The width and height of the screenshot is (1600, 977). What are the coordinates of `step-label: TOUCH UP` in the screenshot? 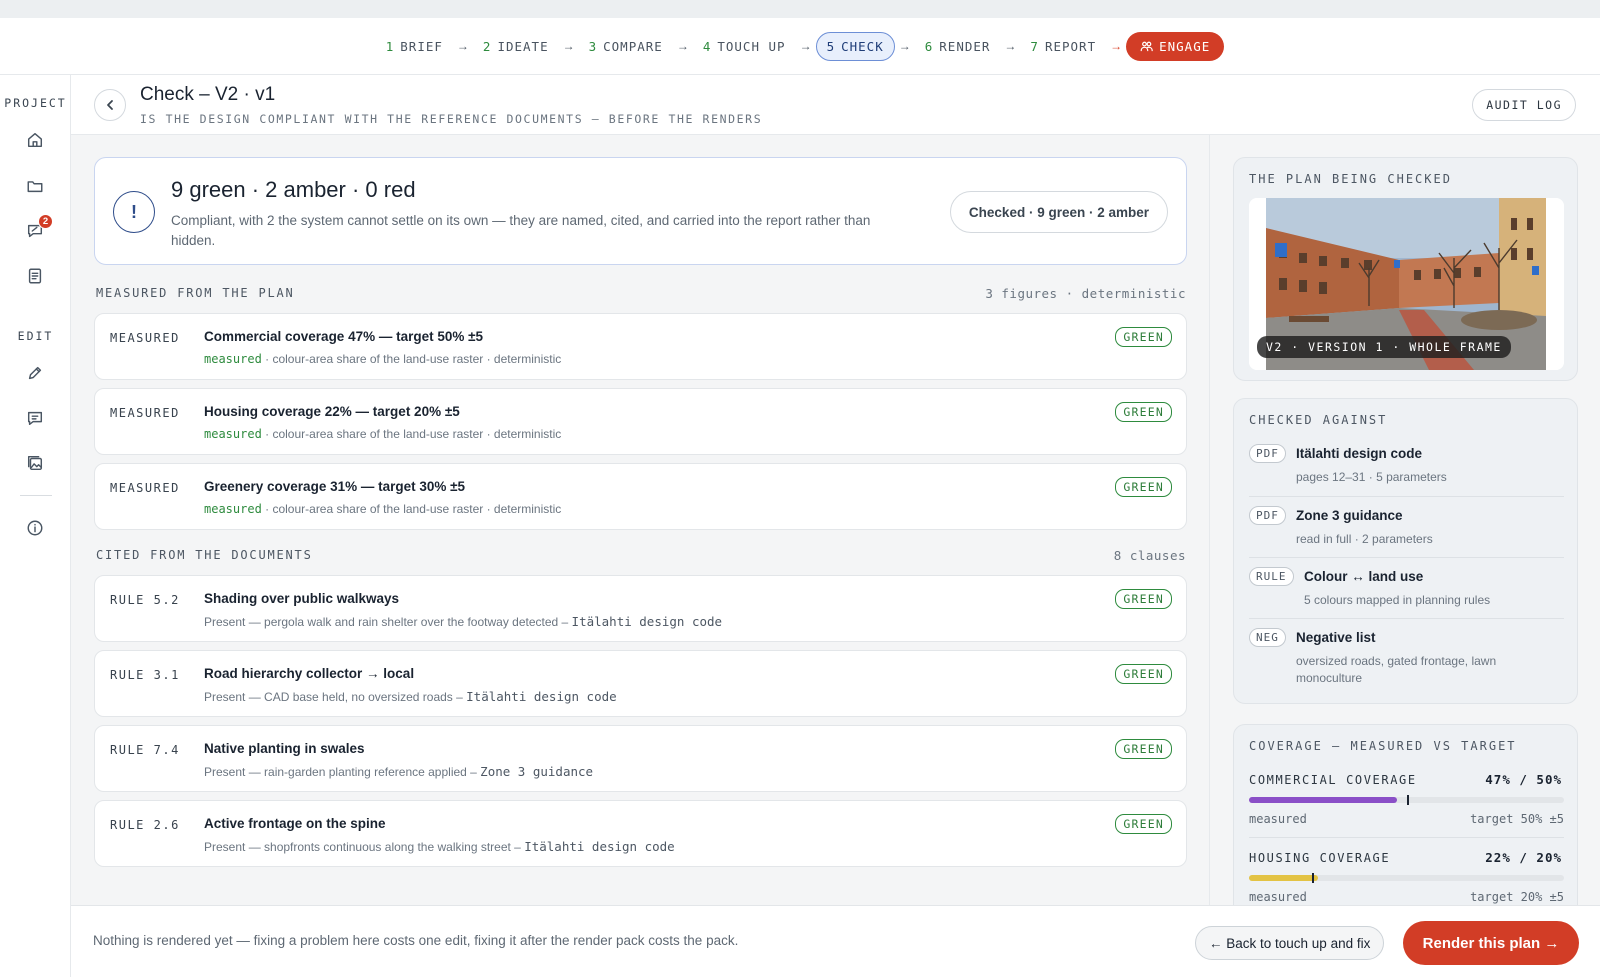 It's located at (751, 46).